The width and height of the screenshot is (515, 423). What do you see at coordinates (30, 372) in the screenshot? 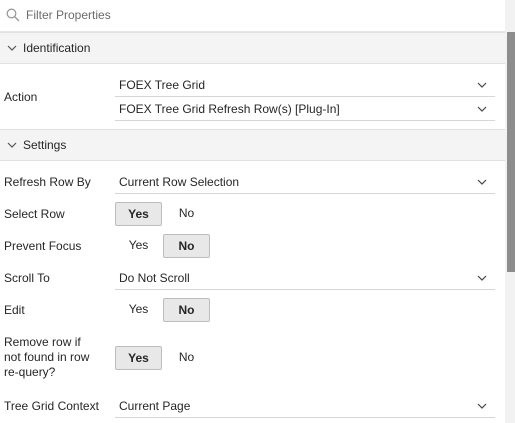
I see `remove-row-label-line: re-query?` at bounding box center [30, 372].